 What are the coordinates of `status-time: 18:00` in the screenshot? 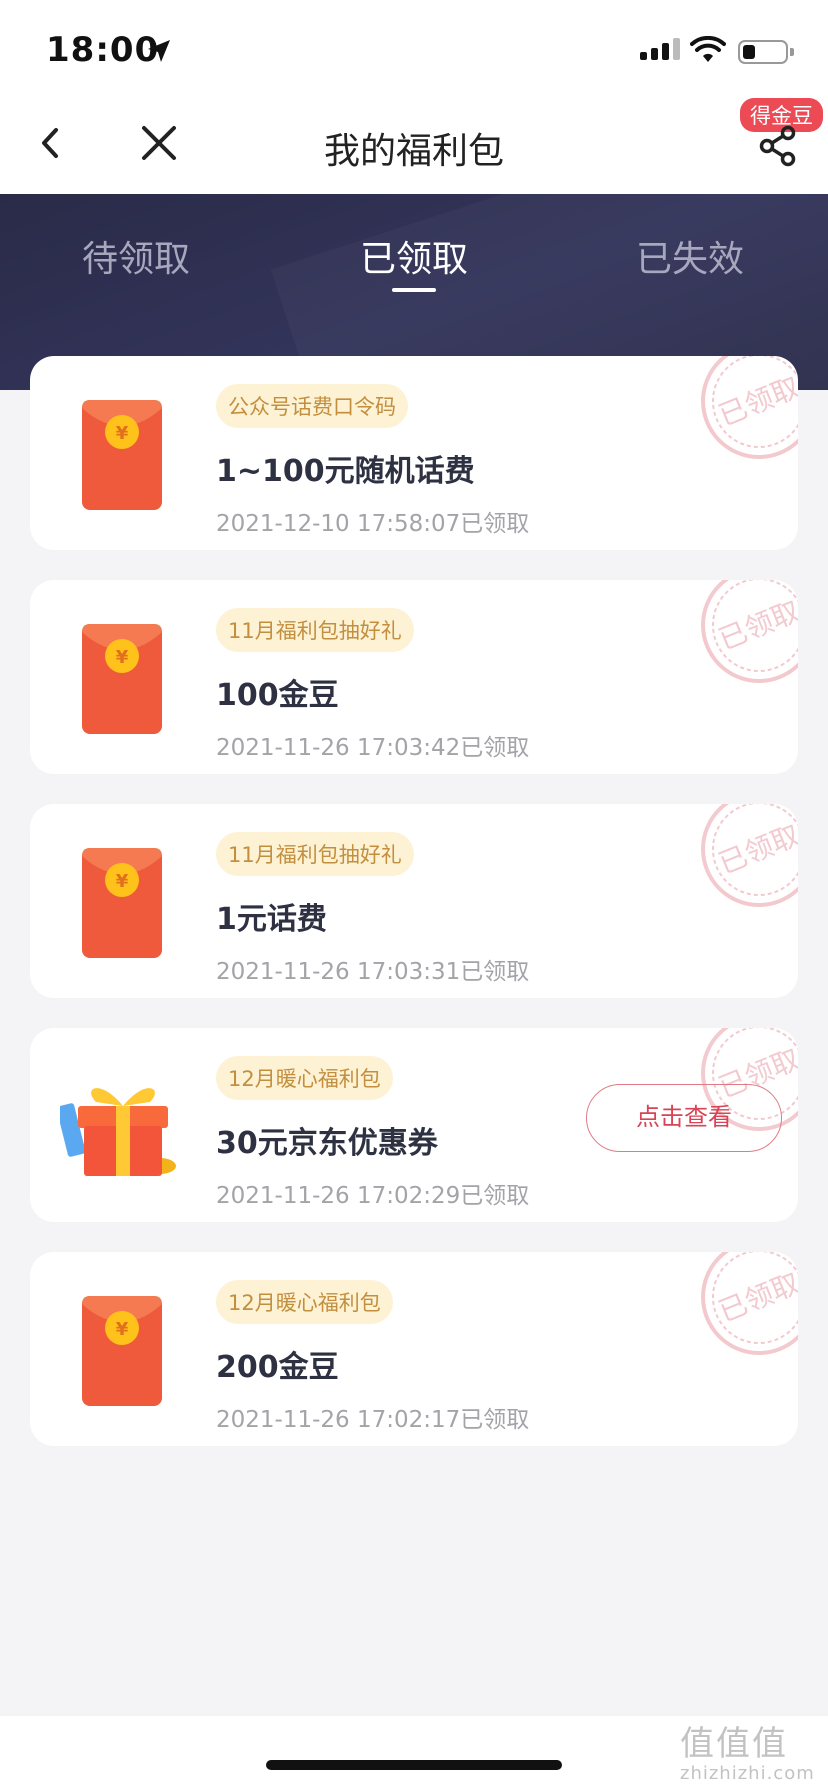 It's located at (103, 50).